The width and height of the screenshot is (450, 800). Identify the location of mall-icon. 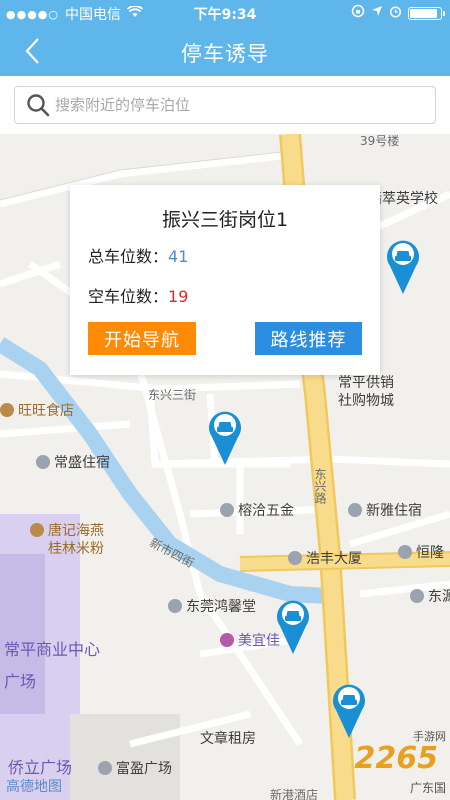
(105, 768).